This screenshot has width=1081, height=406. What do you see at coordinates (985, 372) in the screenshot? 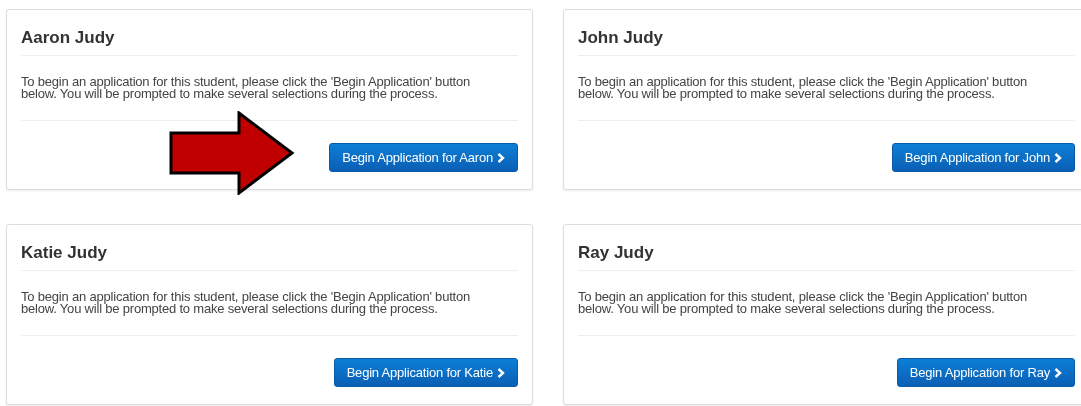
I see `begin-application-button: Begin Application for Ray` at bounding box center [985, 372].